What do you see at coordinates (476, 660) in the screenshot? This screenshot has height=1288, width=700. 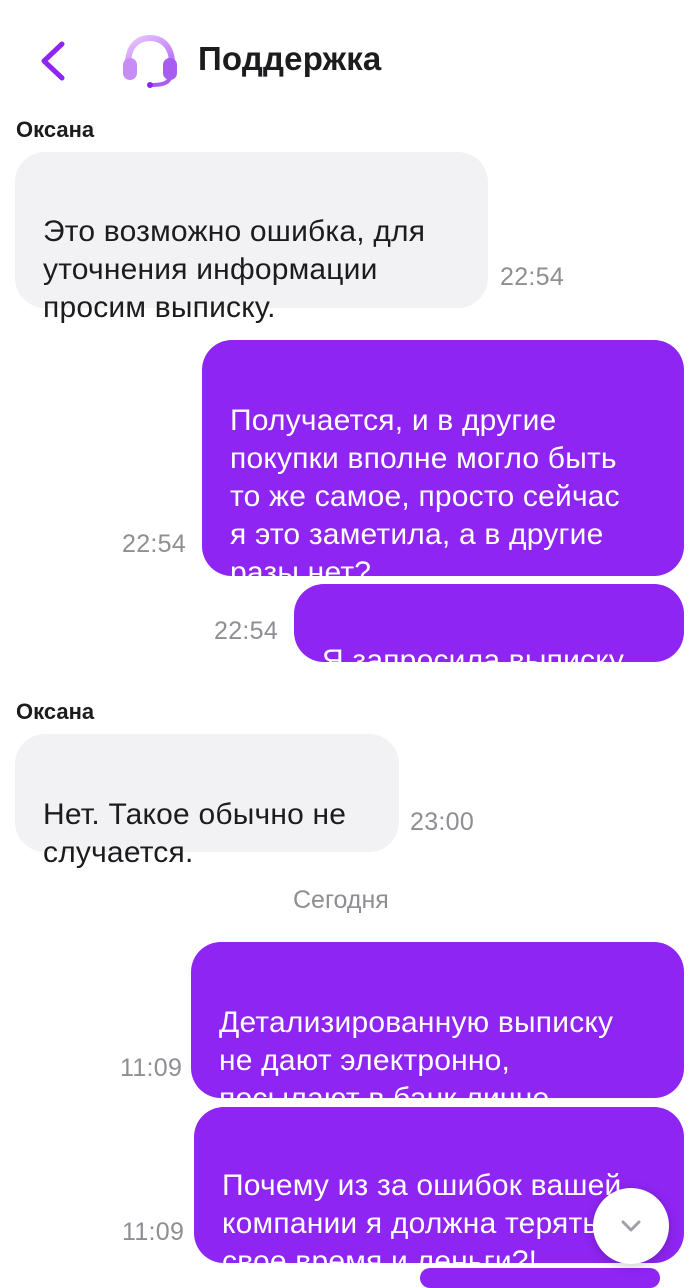 I see `message-text: Я запросила выписку.` at bounding box center [476, 660].